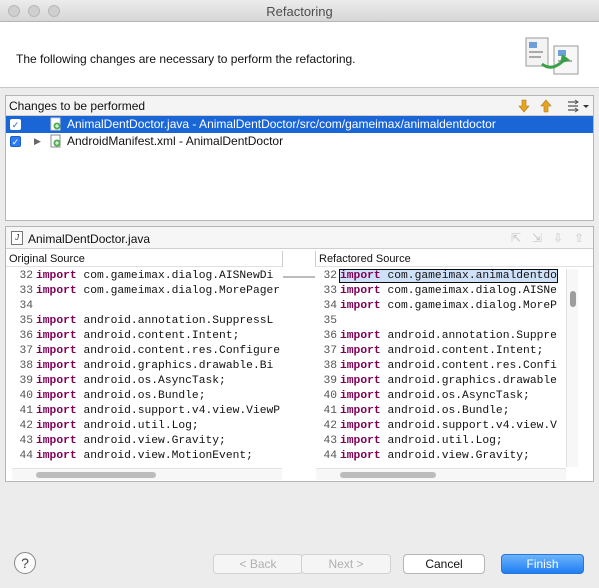 The height and width of the screenshot is (588, 599). Describe the element at coordinates (26, 366) in the screenshot. I see `line-number: 38` at that location.